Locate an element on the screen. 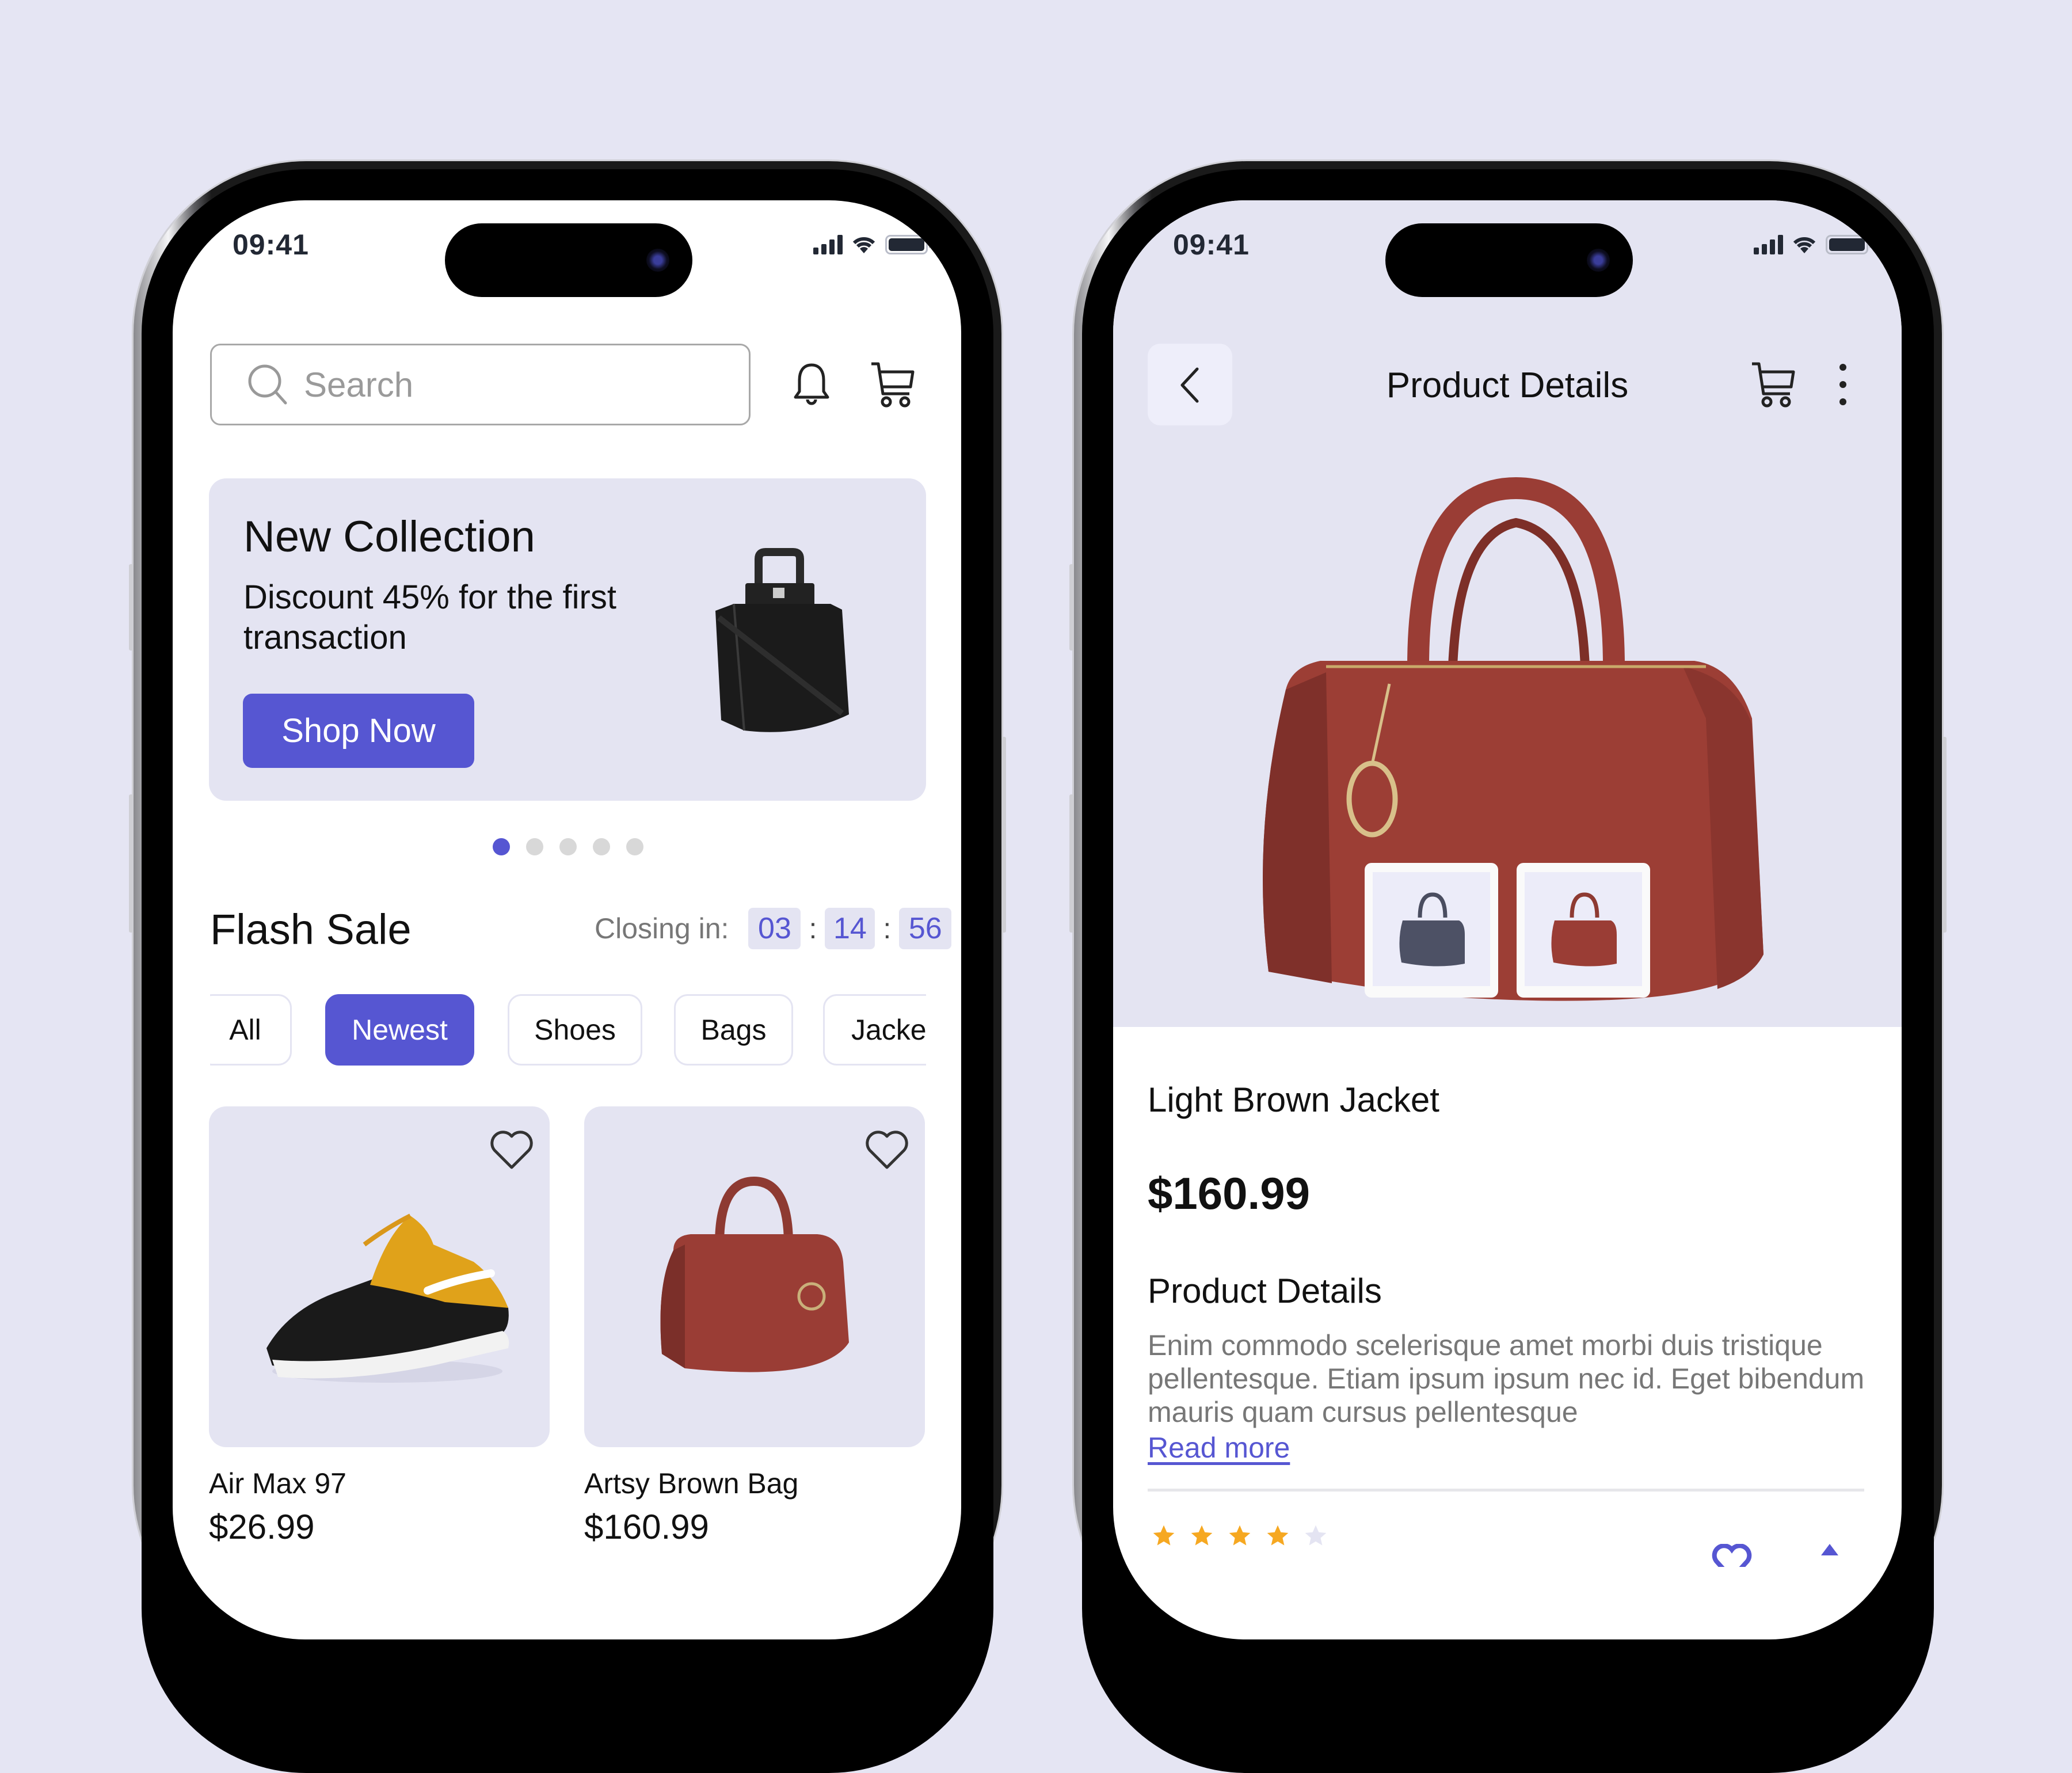  chip-newest: Newest is located at coordinates (400, 1030).